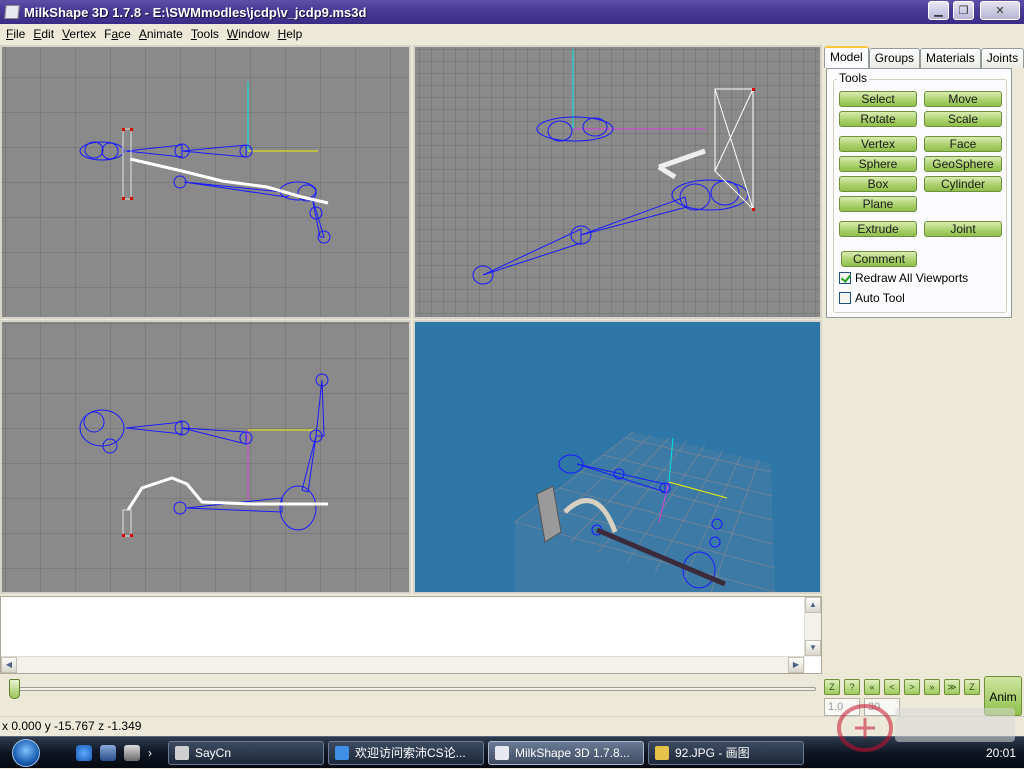 This screenshot has height=769, width=1024. Describe the element at coordinates (892, 687) in the screenshot. I see `anim-prev-icon: <` at that location.